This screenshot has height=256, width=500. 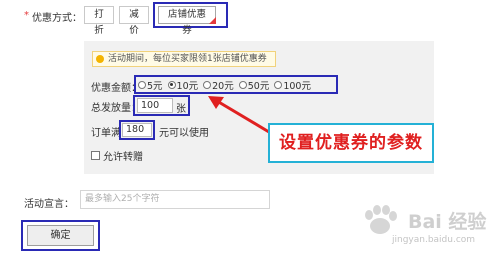 I want to click on quantity-unit: 张, so click(x=181, y=109).